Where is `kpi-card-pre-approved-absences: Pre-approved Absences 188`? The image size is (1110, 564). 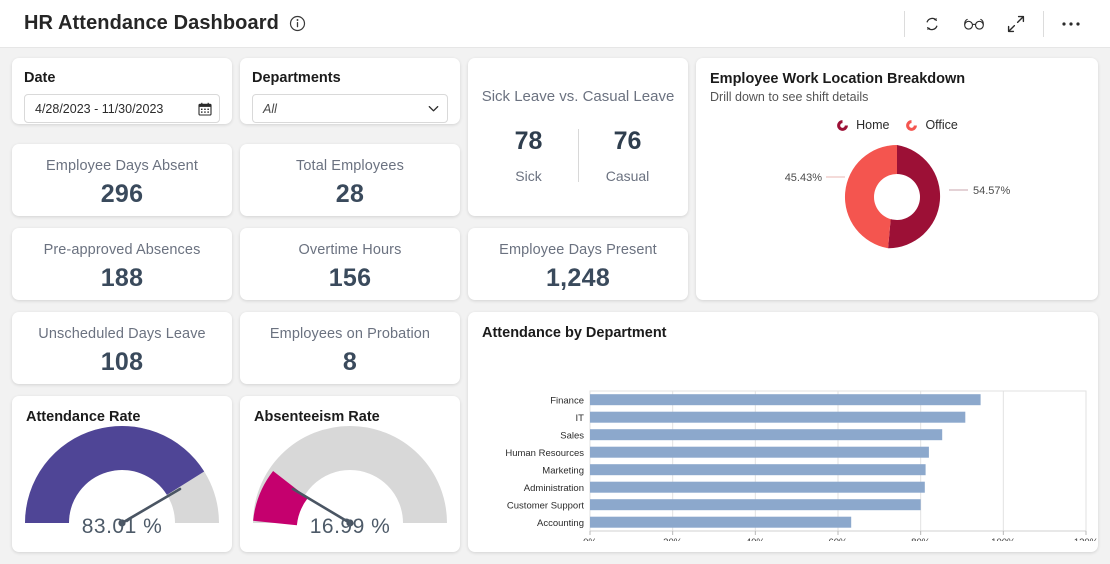 kpi-card-pre-approved-absences: Pre-approved Absences 188 is located at coordinates (122, 264).